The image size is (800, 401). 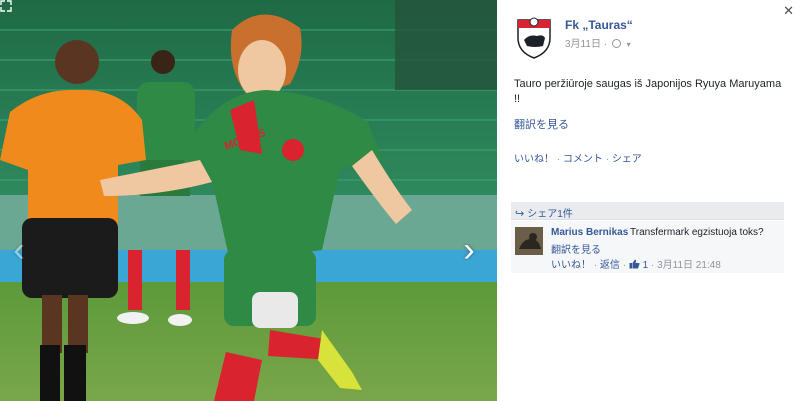 What do you see at coordinates (6, 6) in the screenshot?
I see `expand-icon` at bounding box center [6, 6].